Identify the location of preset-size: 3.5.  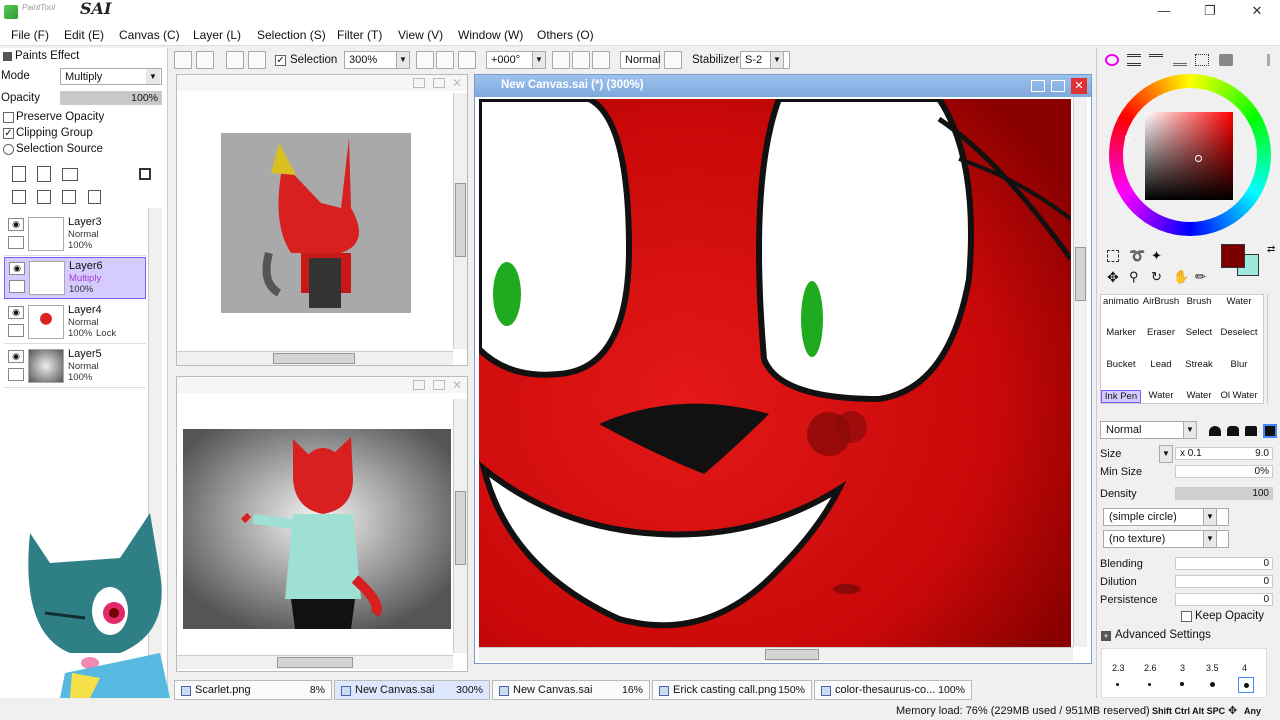
(1212, 668).